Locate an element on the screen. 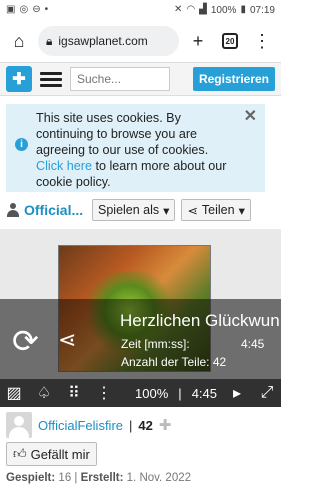 Image resolution: width=320 pixels, height=500 pixels. pieces-value: 42 is located at coordinates (219, 362).